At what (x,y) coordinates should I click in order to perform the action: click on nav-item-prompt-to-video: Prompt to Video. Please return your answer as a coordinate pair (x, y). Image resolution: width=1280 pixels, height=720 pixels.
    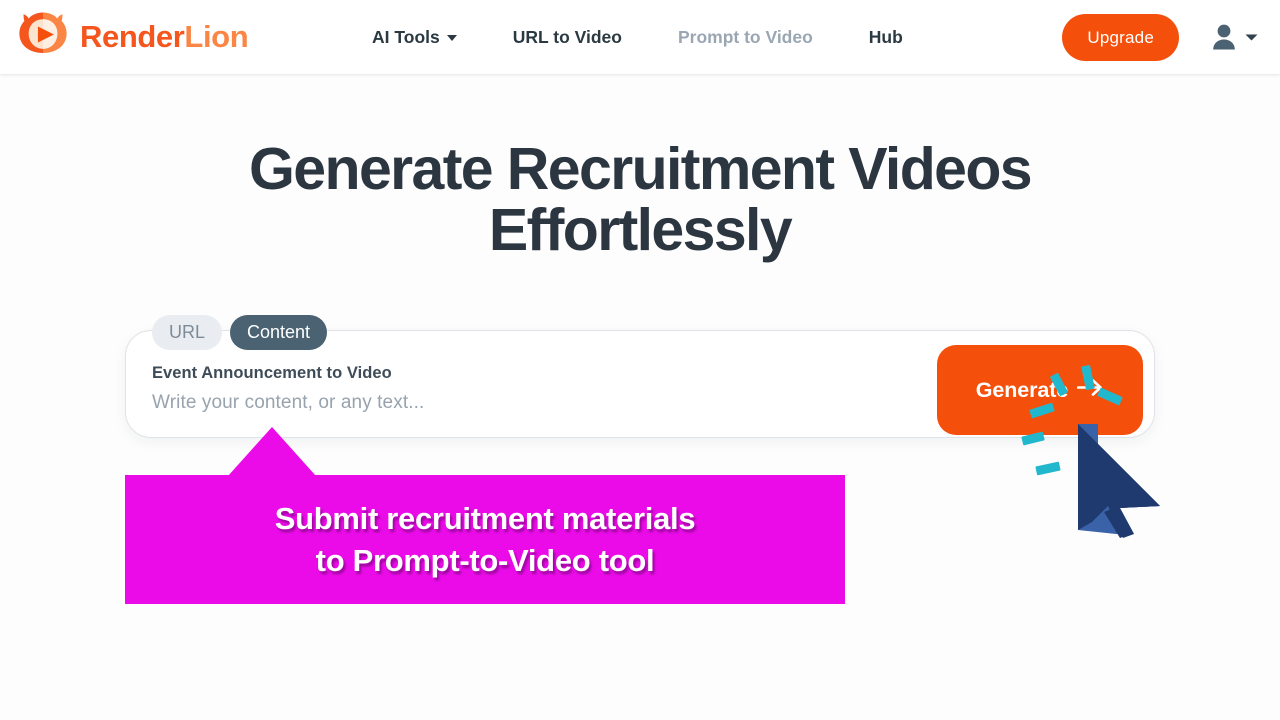
    Looking at the image, I should click on (745, 37).